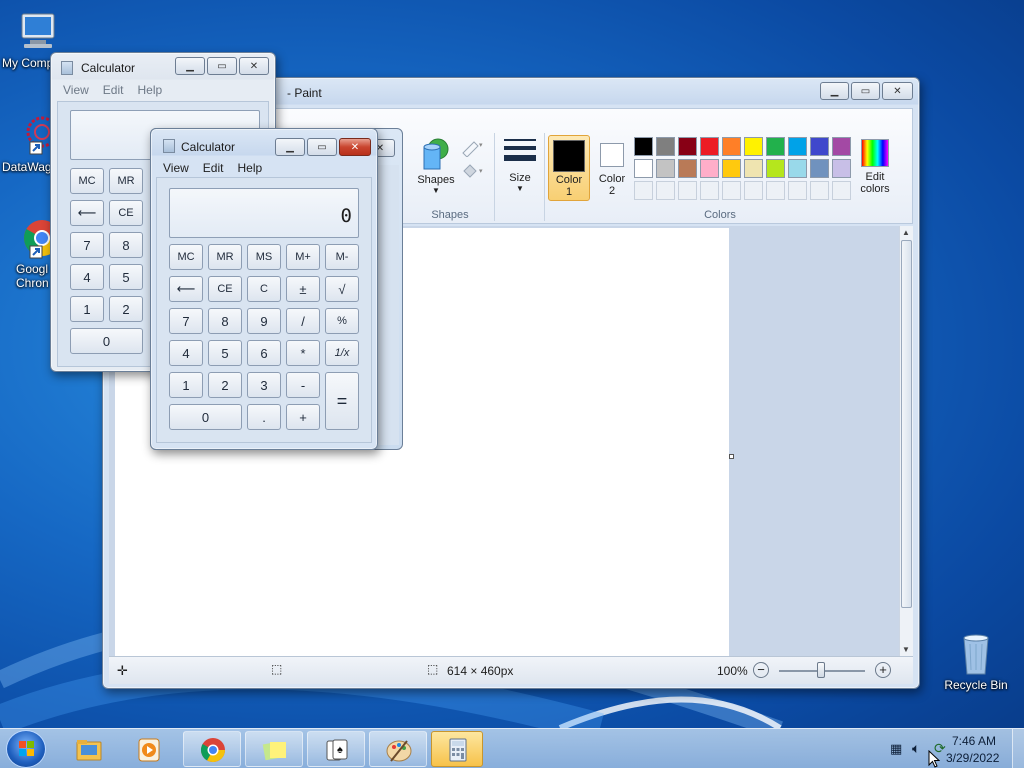 This screenshot has width=1024, height=768. I want to click on key-reciprocal: 1/x, so click(342, 353).